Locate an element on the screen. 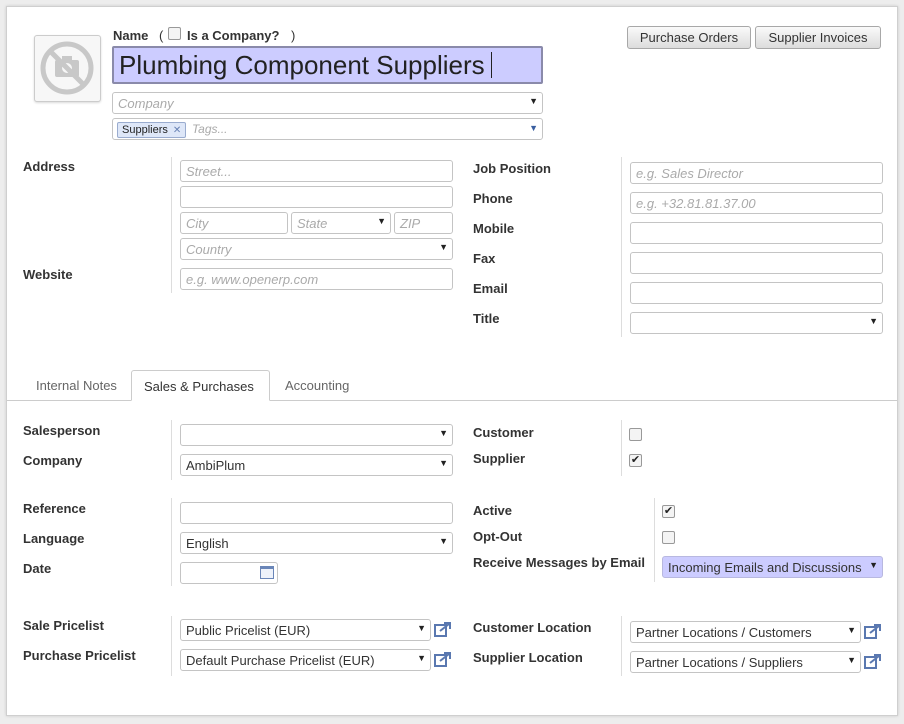 This screenshot has height=724, width=904. paren-open: ( is located at coordinates (161, 35).